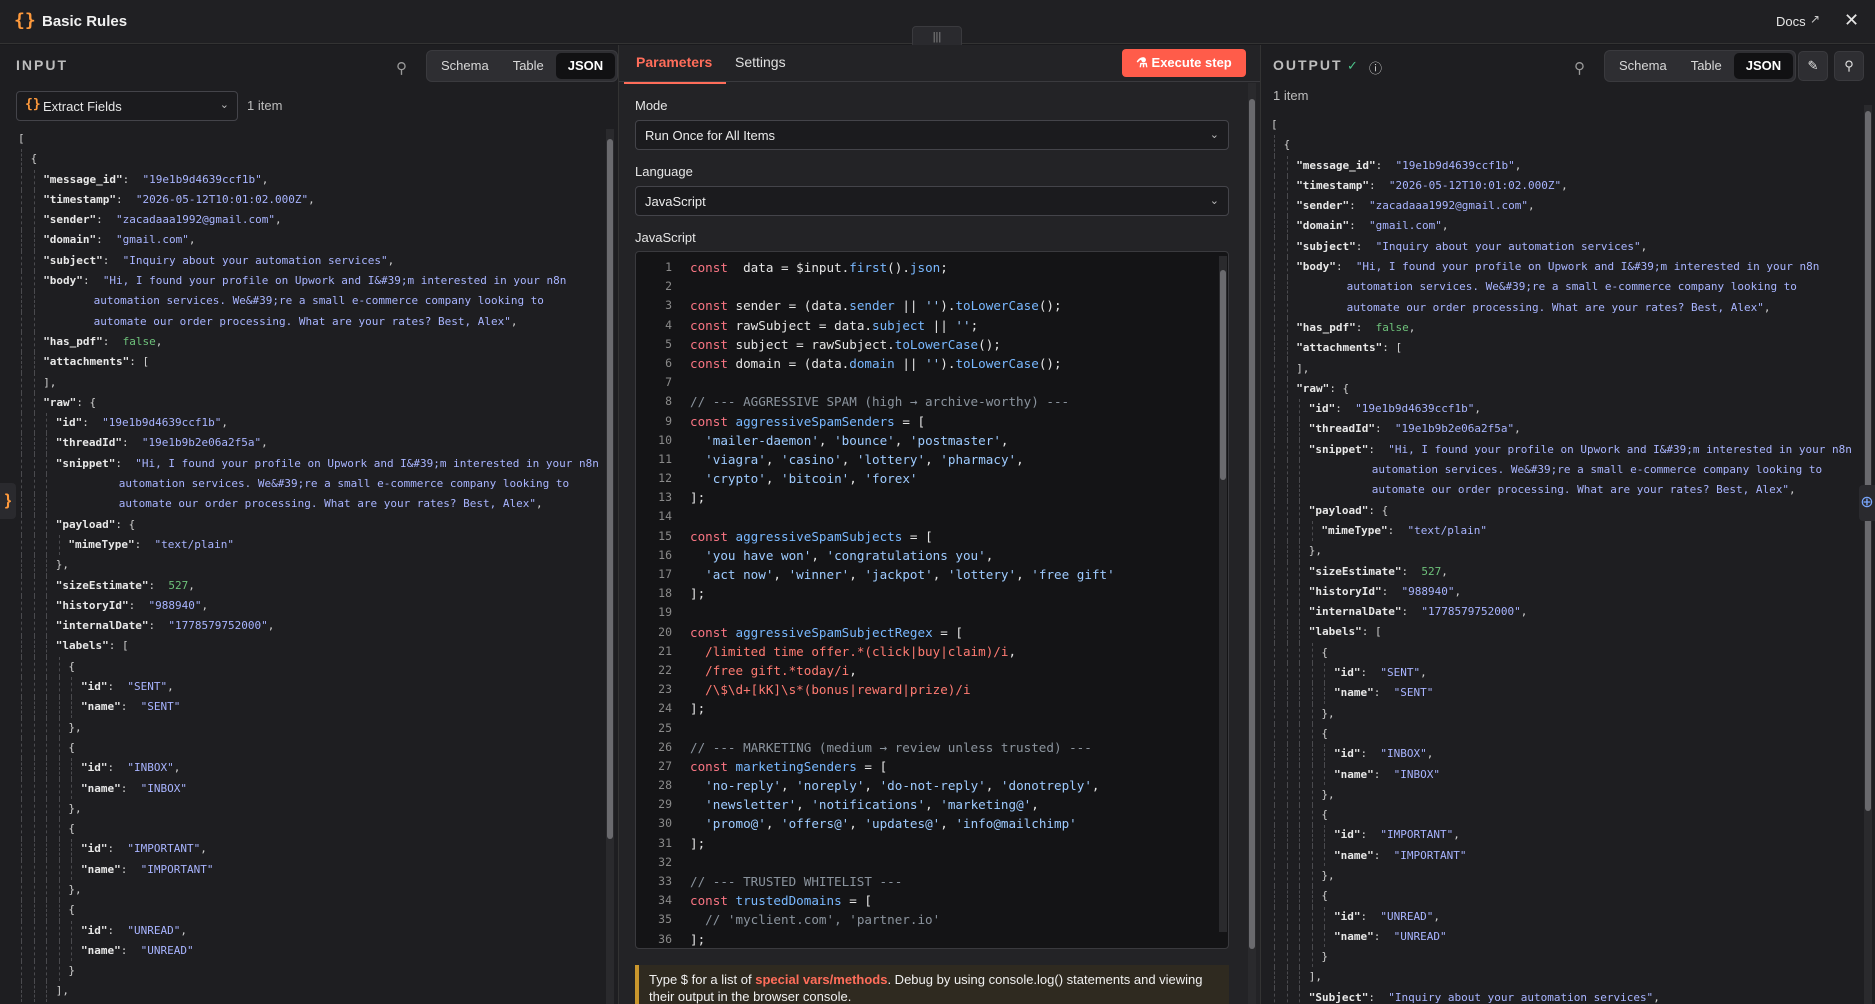 The width and height of the screenshot is (1875, 1004). I want to click on node-select-value: Extract Fields, so click(82, 106).